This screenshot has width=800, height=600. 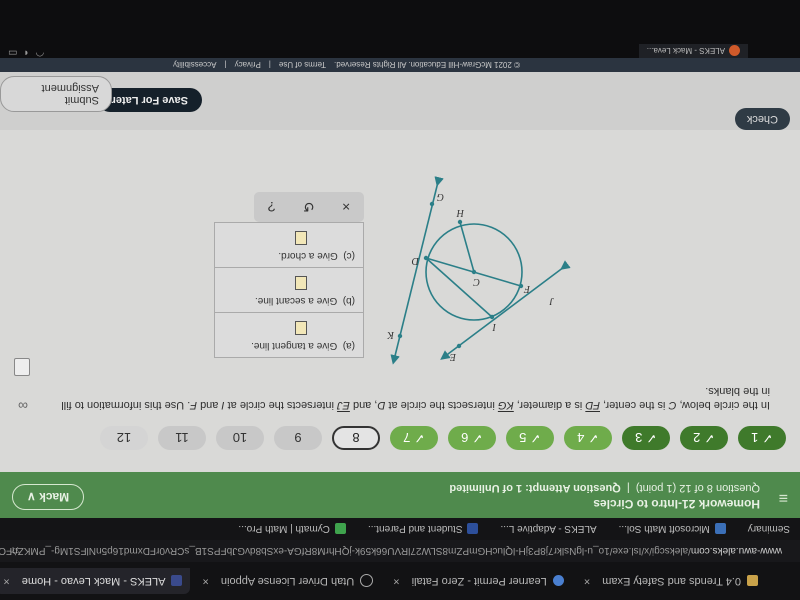 I want to click on tangent-input, so click(x=301, y=328).